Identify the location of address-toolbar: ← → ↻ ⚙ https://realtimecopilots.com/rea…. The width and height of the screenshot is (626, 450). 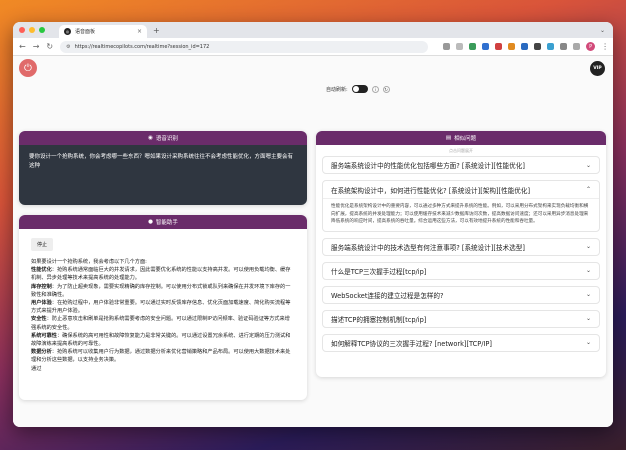
(313, 47).